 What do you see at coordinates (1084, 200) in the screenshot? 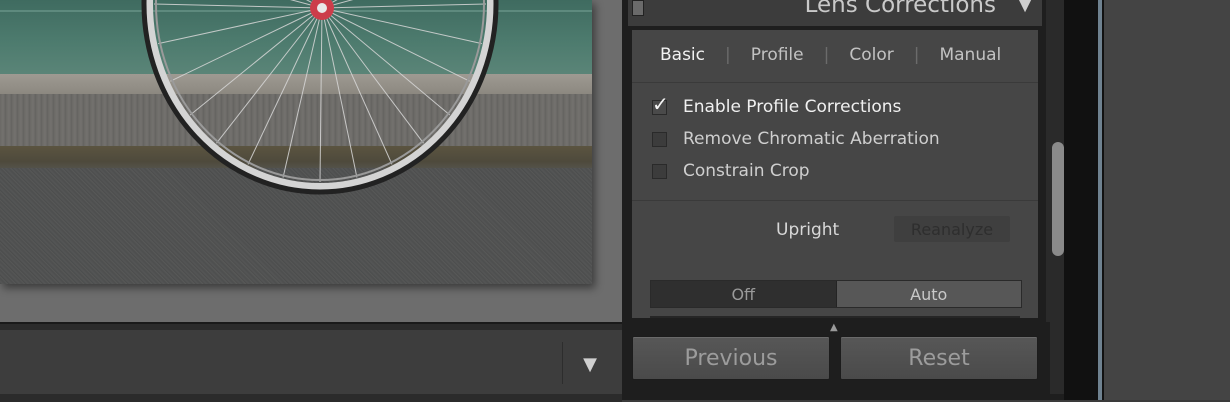
I see `panel-edge` at bounding box center [1084, 200].